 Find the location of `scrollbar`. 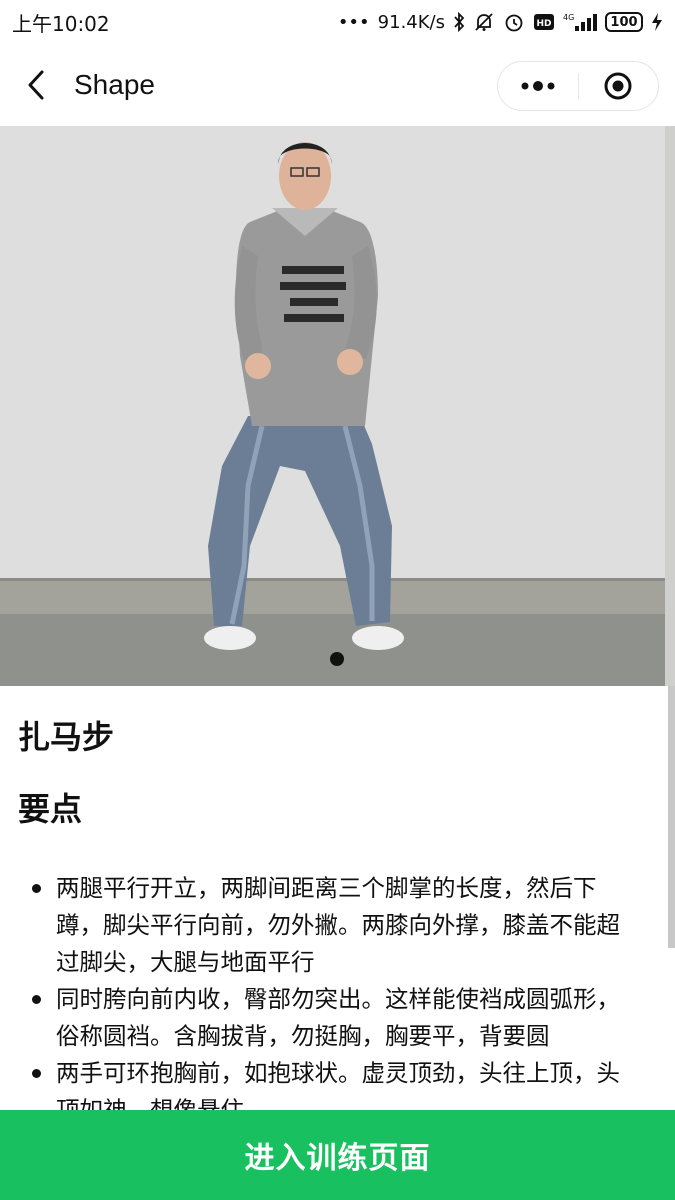

scrollbar is located at coordinates (671, 817).